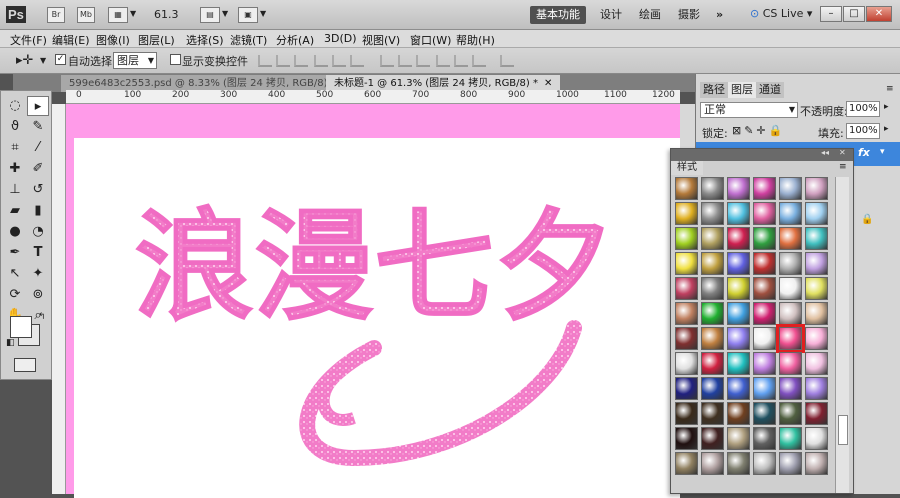  What do you see at coordinates (38, 274) in the screenshot?
I see `shape-tool-icon: ✦` at bounding box center [38, 274].